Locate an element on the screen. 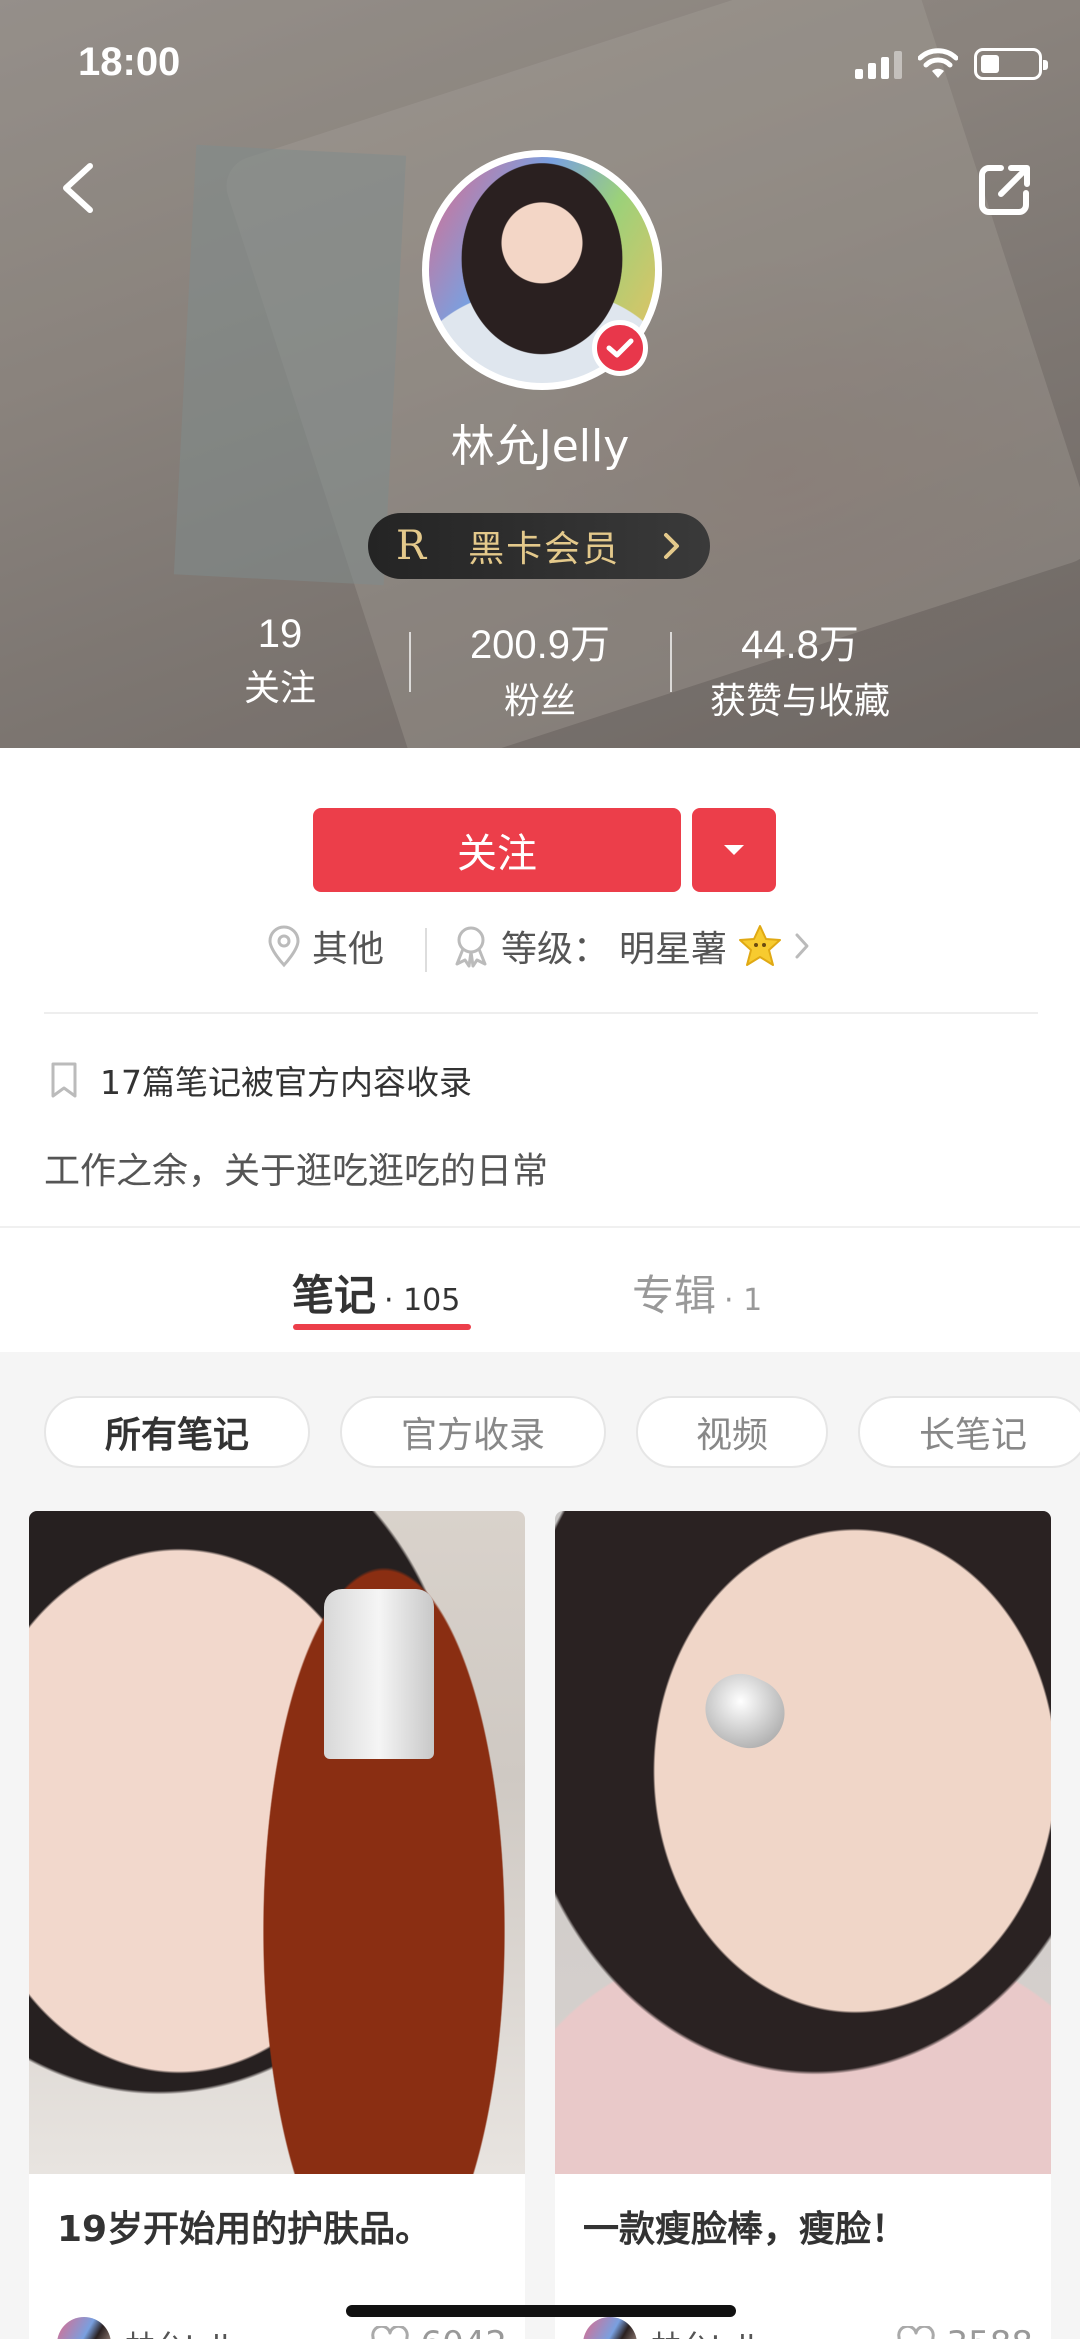  share-icon is located at coordinates (1005, 190).